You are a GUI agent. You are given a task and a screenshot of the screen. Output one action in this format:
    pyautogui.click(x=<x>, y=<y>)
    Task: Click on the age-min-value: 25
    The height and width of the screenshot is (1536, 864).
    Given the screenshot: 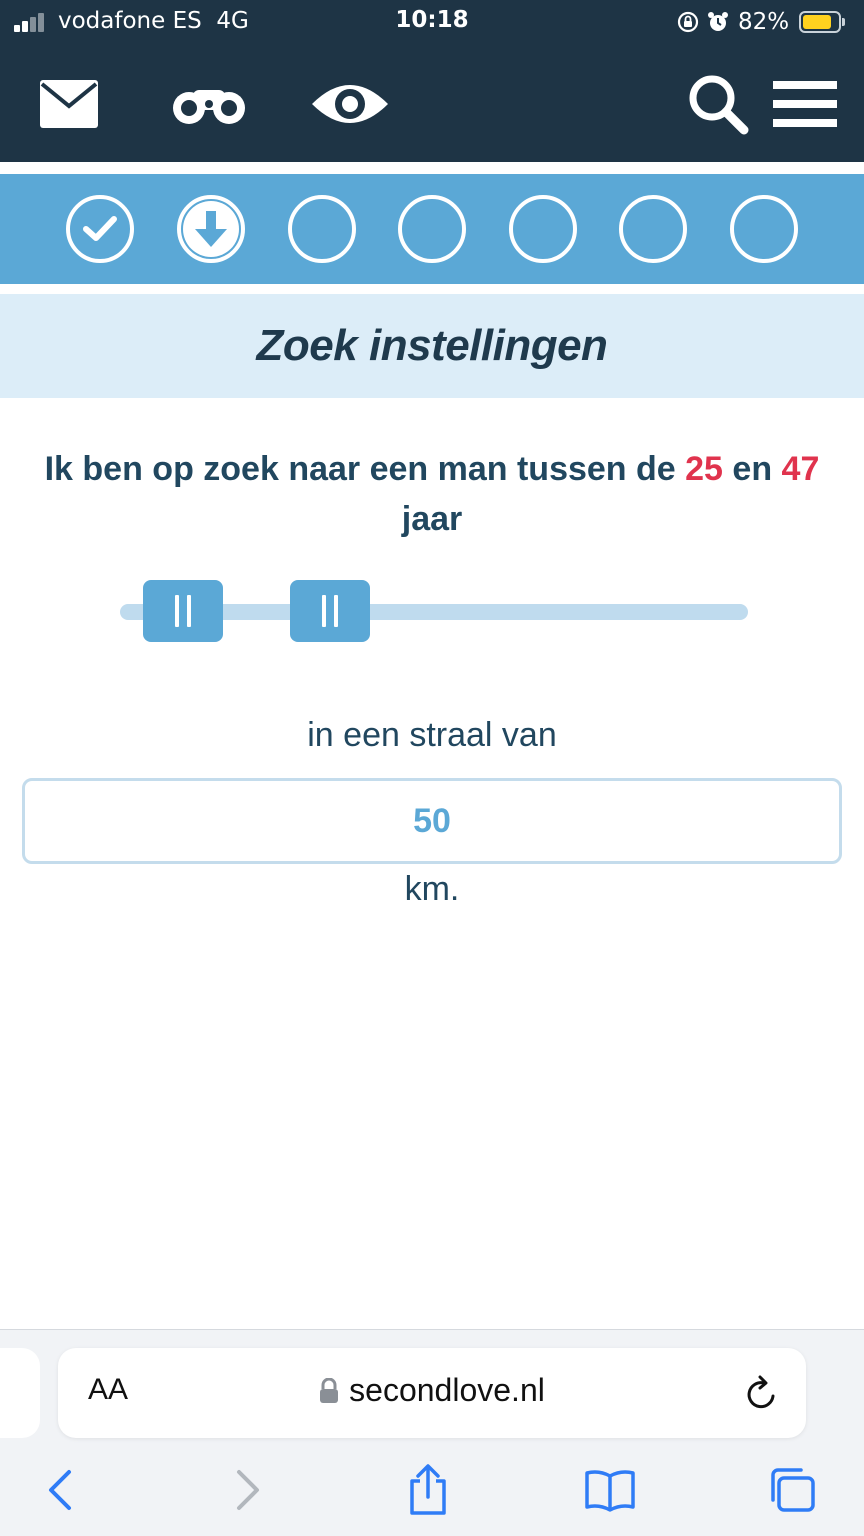 What is the action you would take?
    pyautogui.click(x=704, y=469)
    